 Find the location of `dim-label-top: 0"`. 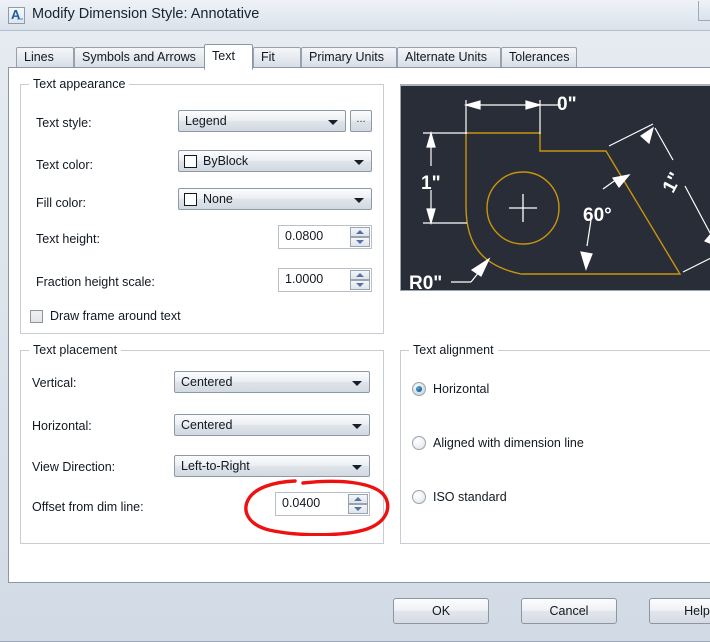

dim-label-top: 0" is located at coordinates (567, 104).